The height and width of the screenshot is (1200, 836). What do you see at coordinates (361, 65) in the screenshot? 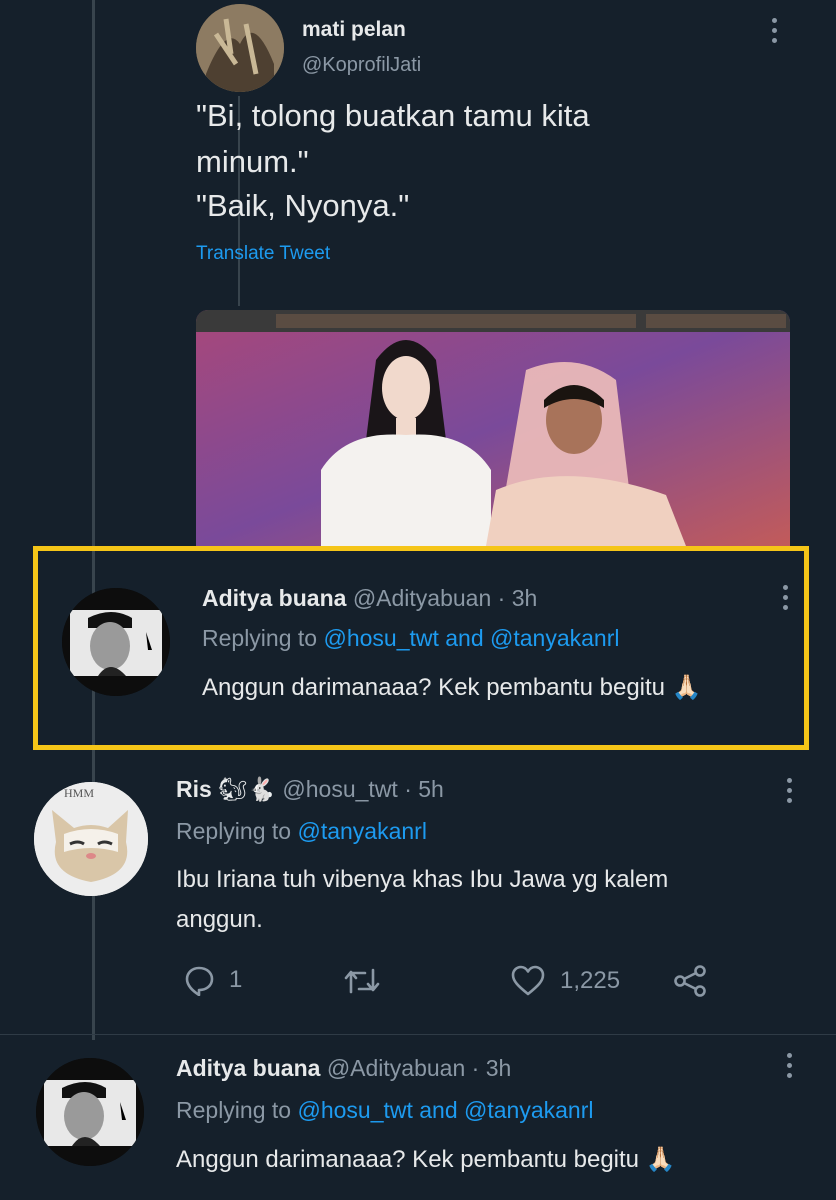
I see `top-tweet-handle: @KoprofilJati` at bounding box center [361, 65].